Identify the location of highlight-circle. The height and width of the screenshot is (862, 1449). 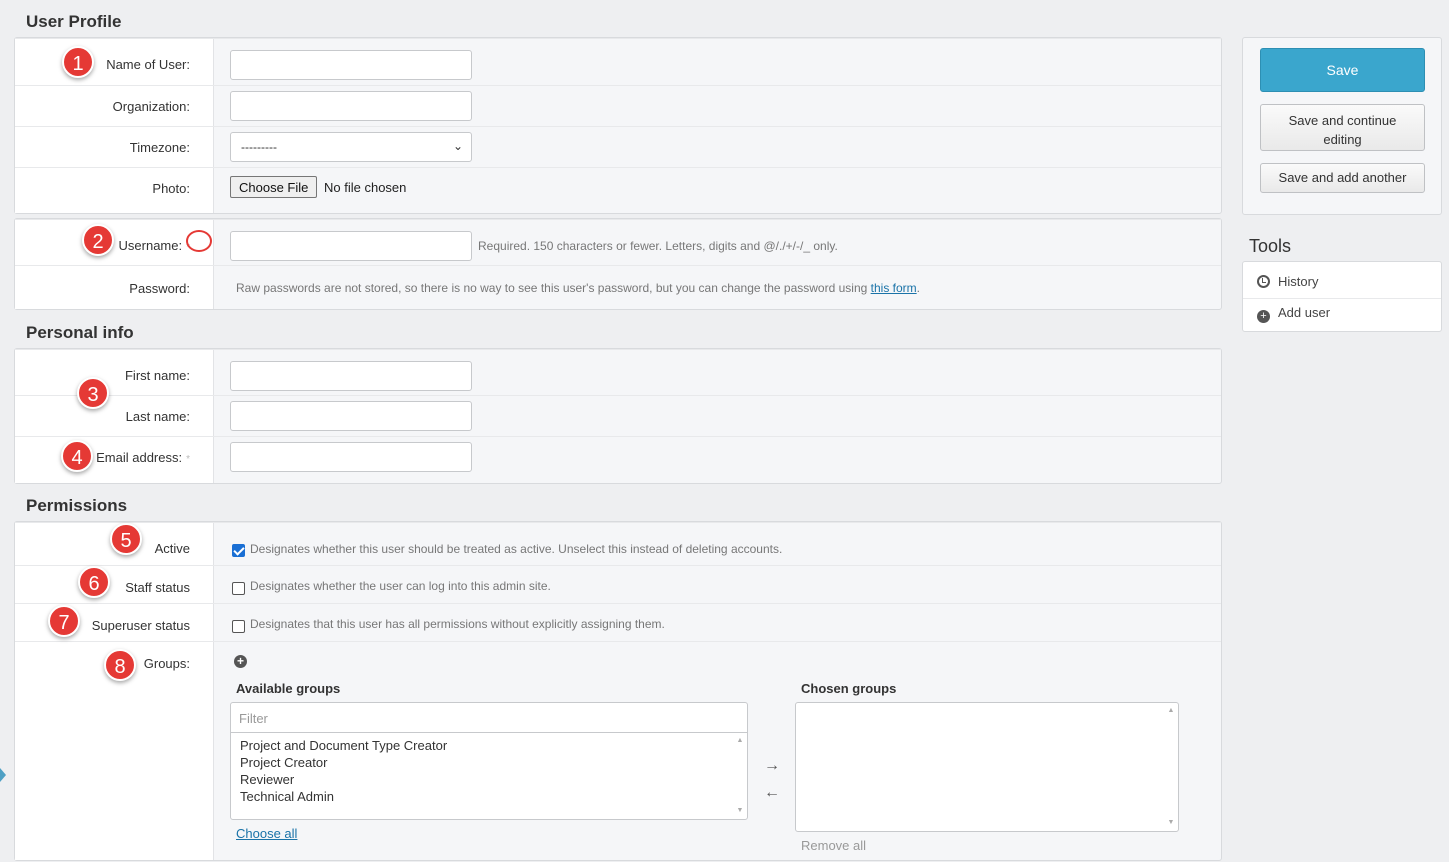
(199, 241).